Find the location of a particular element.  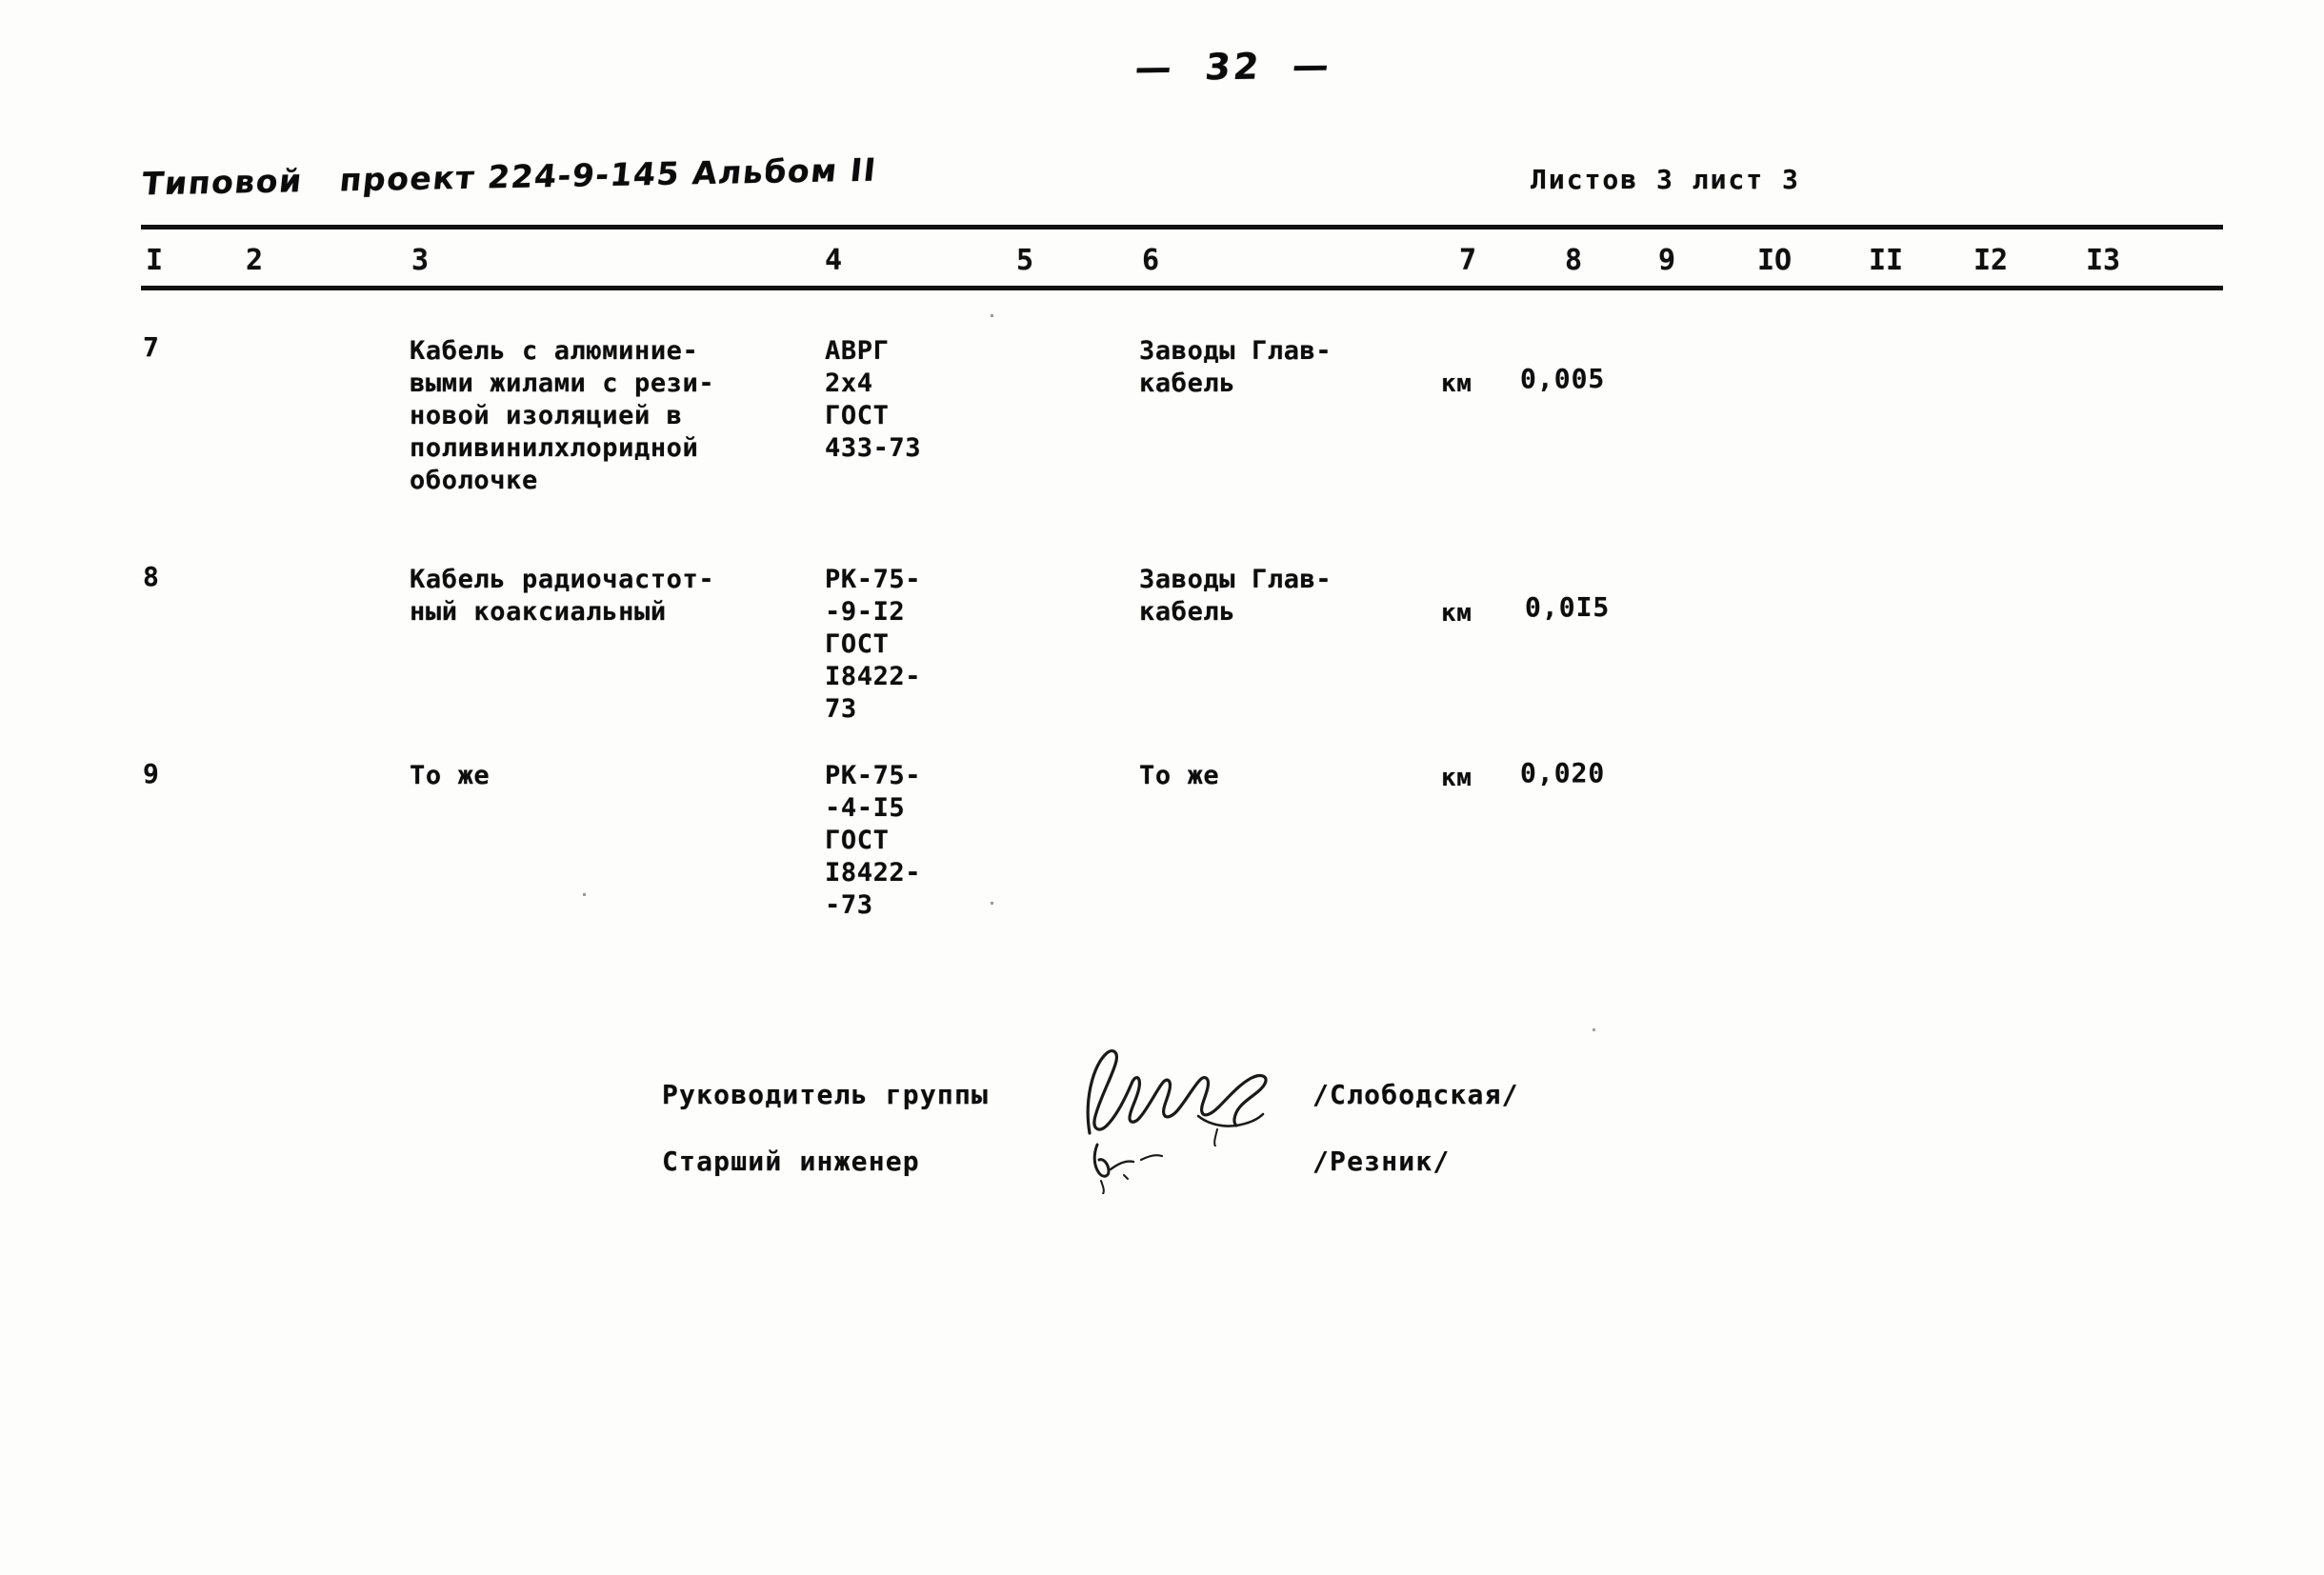

row-supplier: То же is located at coordinates (1179, 775).